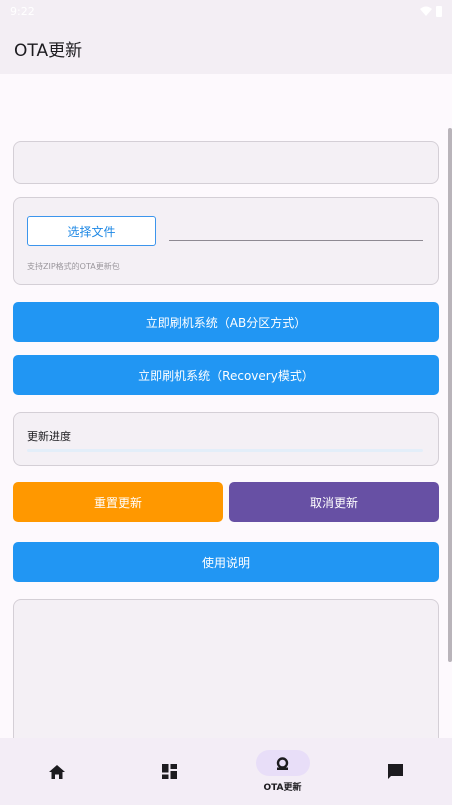 The height and width of the screenshot is (805, 452). What do you see at coordinates (226, 375) in the screenshot?
I see `flash-recovery-button: 立即刷机系统（Recovery模式）` at bounding box center [226, 375].